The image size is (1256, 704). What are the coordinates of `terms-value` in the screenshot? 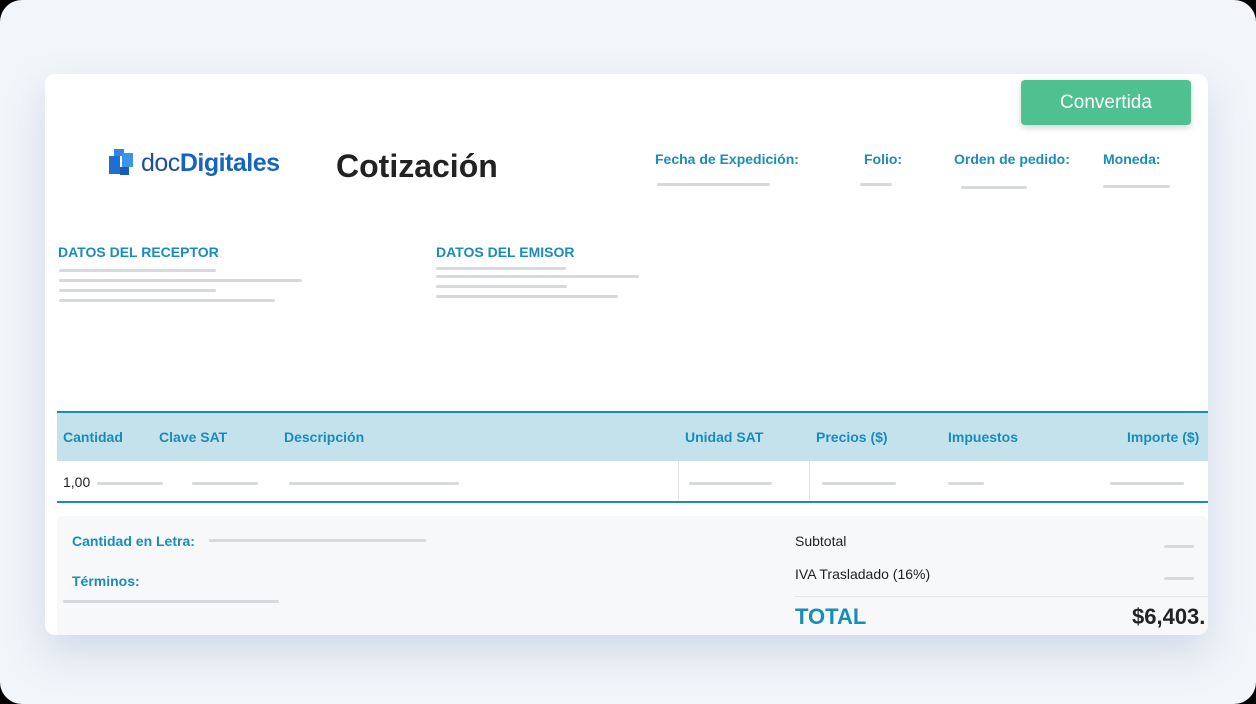 It's located at (171, 601).